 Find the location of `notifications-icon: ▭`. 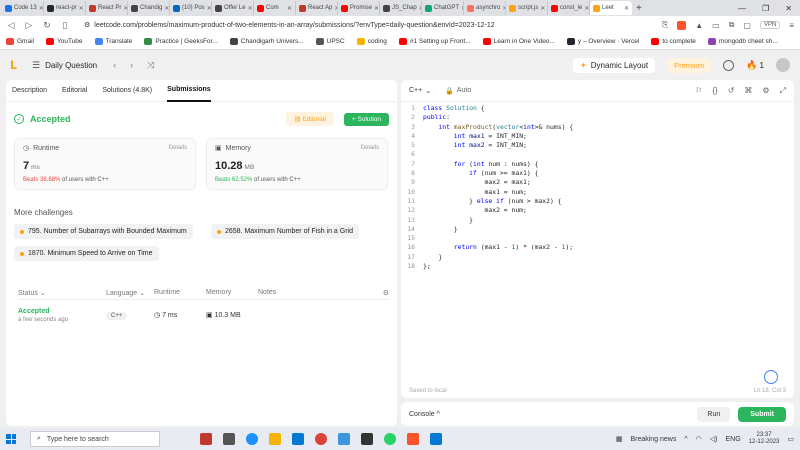

notifications-icon: ▭ is located at coordinates (790, 439).